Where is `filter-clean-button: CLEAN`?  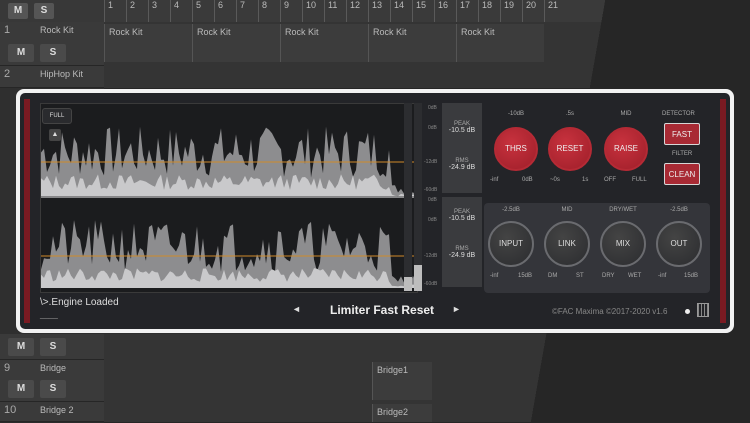
filter-clean-button: CLEAN is located at coordinates (682, 174).